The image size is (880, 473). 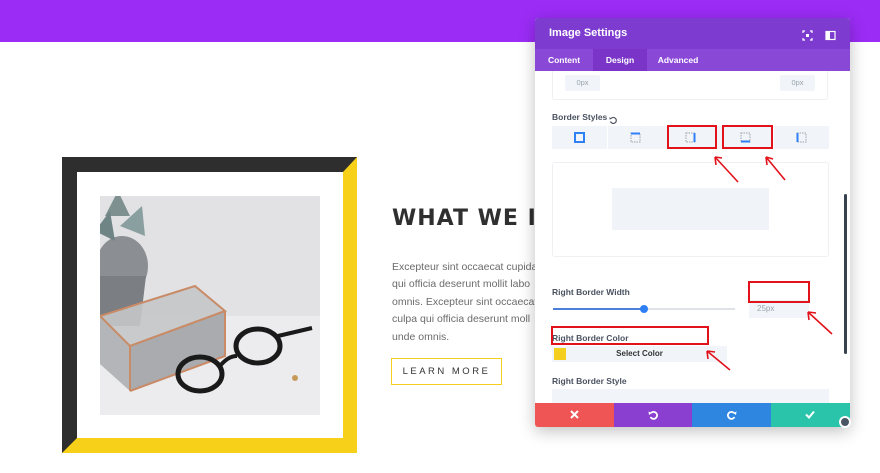 I want to click on reset-icon, so click(x=613, y=118).